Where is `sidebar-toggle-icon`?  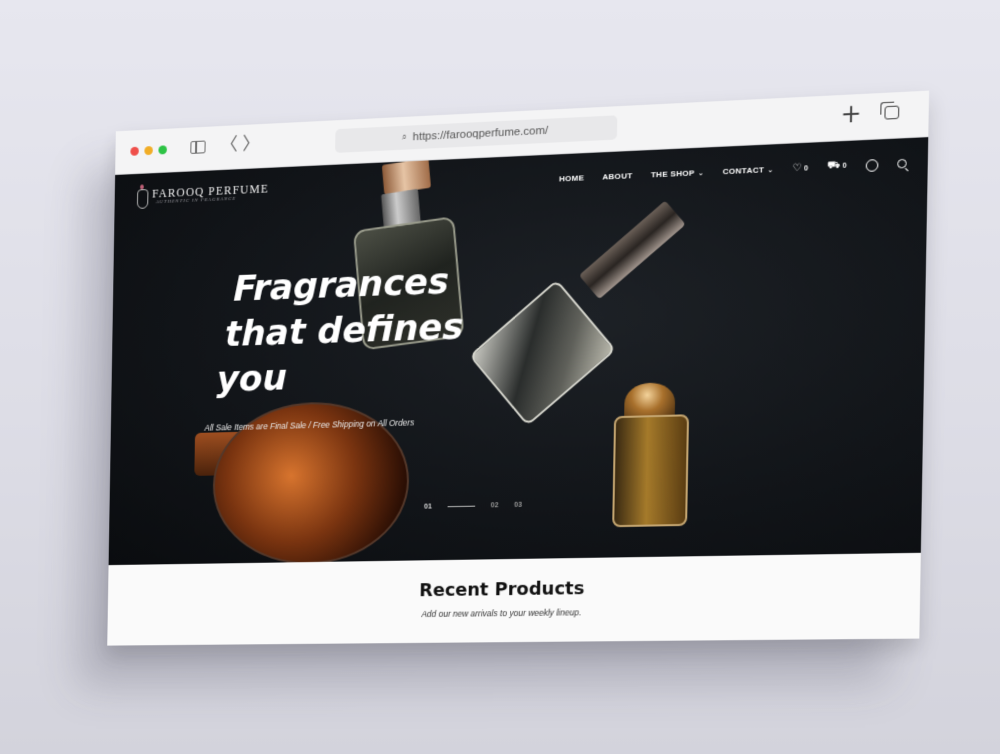 sidebar-toggle-icon is located at coordinates (198, 147).